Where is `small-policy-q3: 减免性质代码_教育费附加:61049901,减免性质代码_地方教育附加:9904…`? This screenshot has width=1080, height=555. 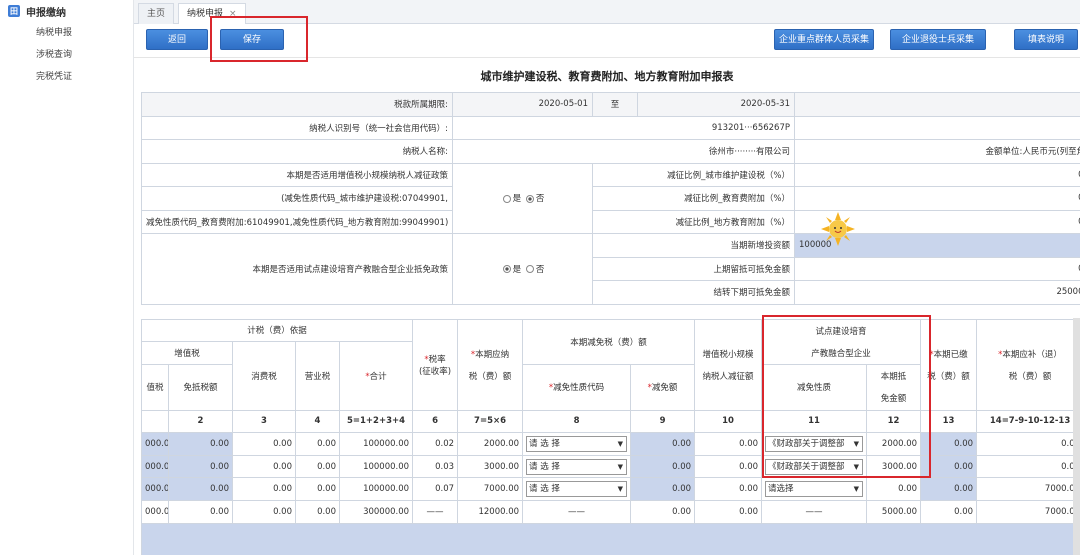
small-policy-q3: 减免性质代码_教育费附加:61049901,减免性质代码_地方教育附加:9904… is located at coordinates (297, 221).